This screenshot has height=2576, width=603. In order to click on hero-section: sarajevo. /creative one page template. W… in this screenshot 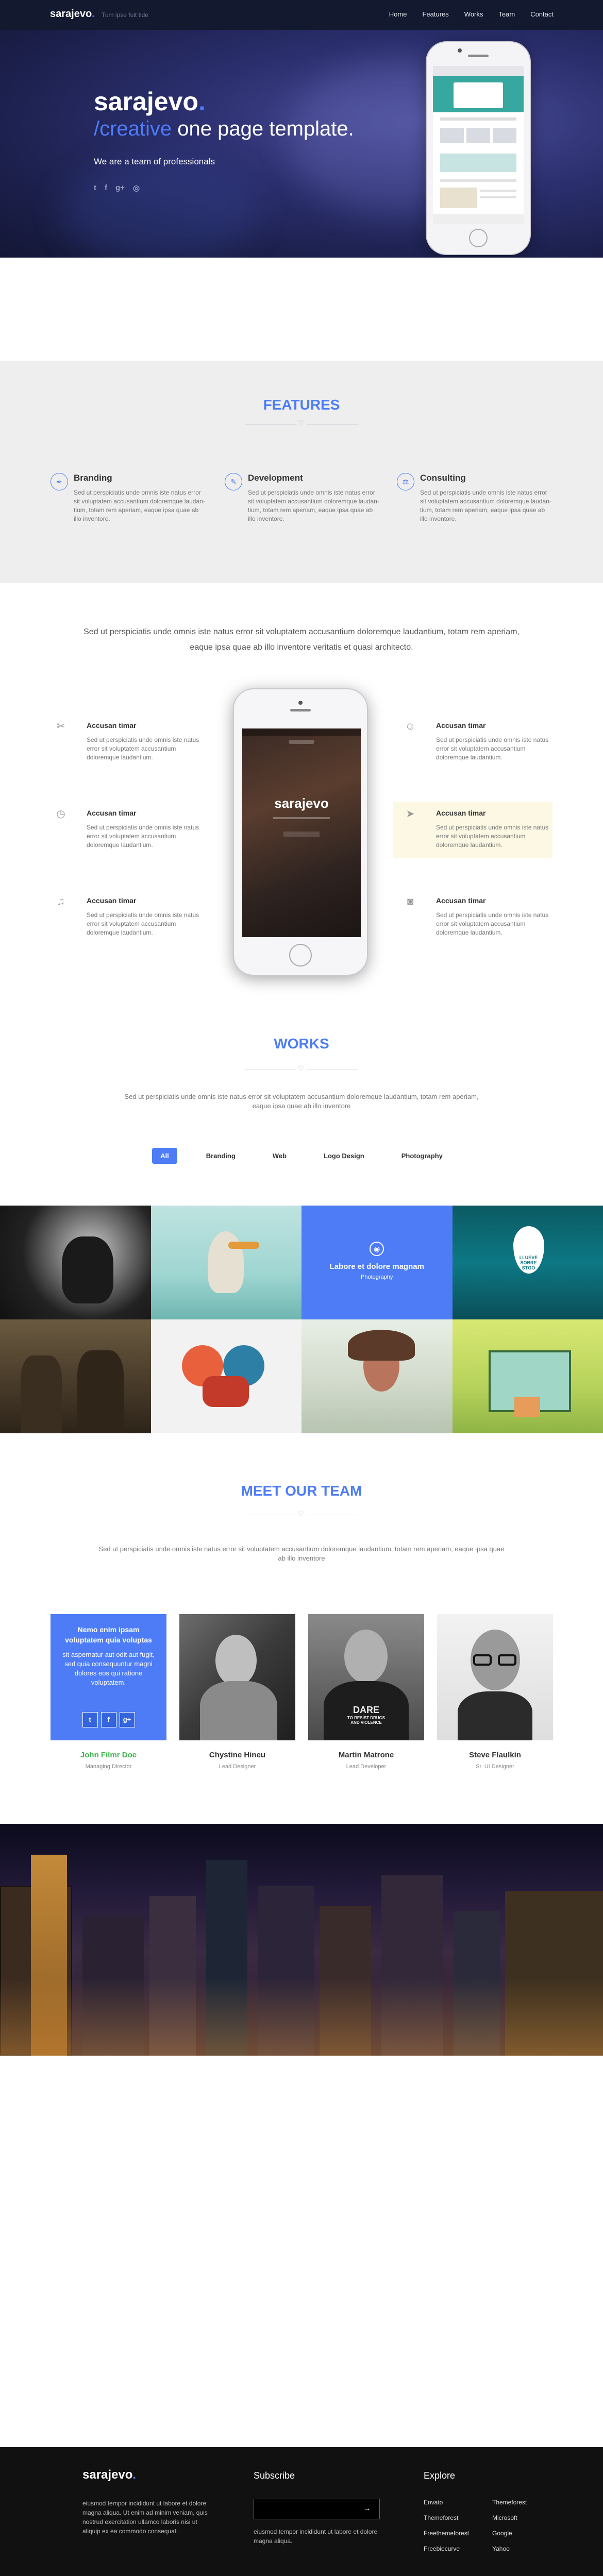, I will do `click(301, 144)`.